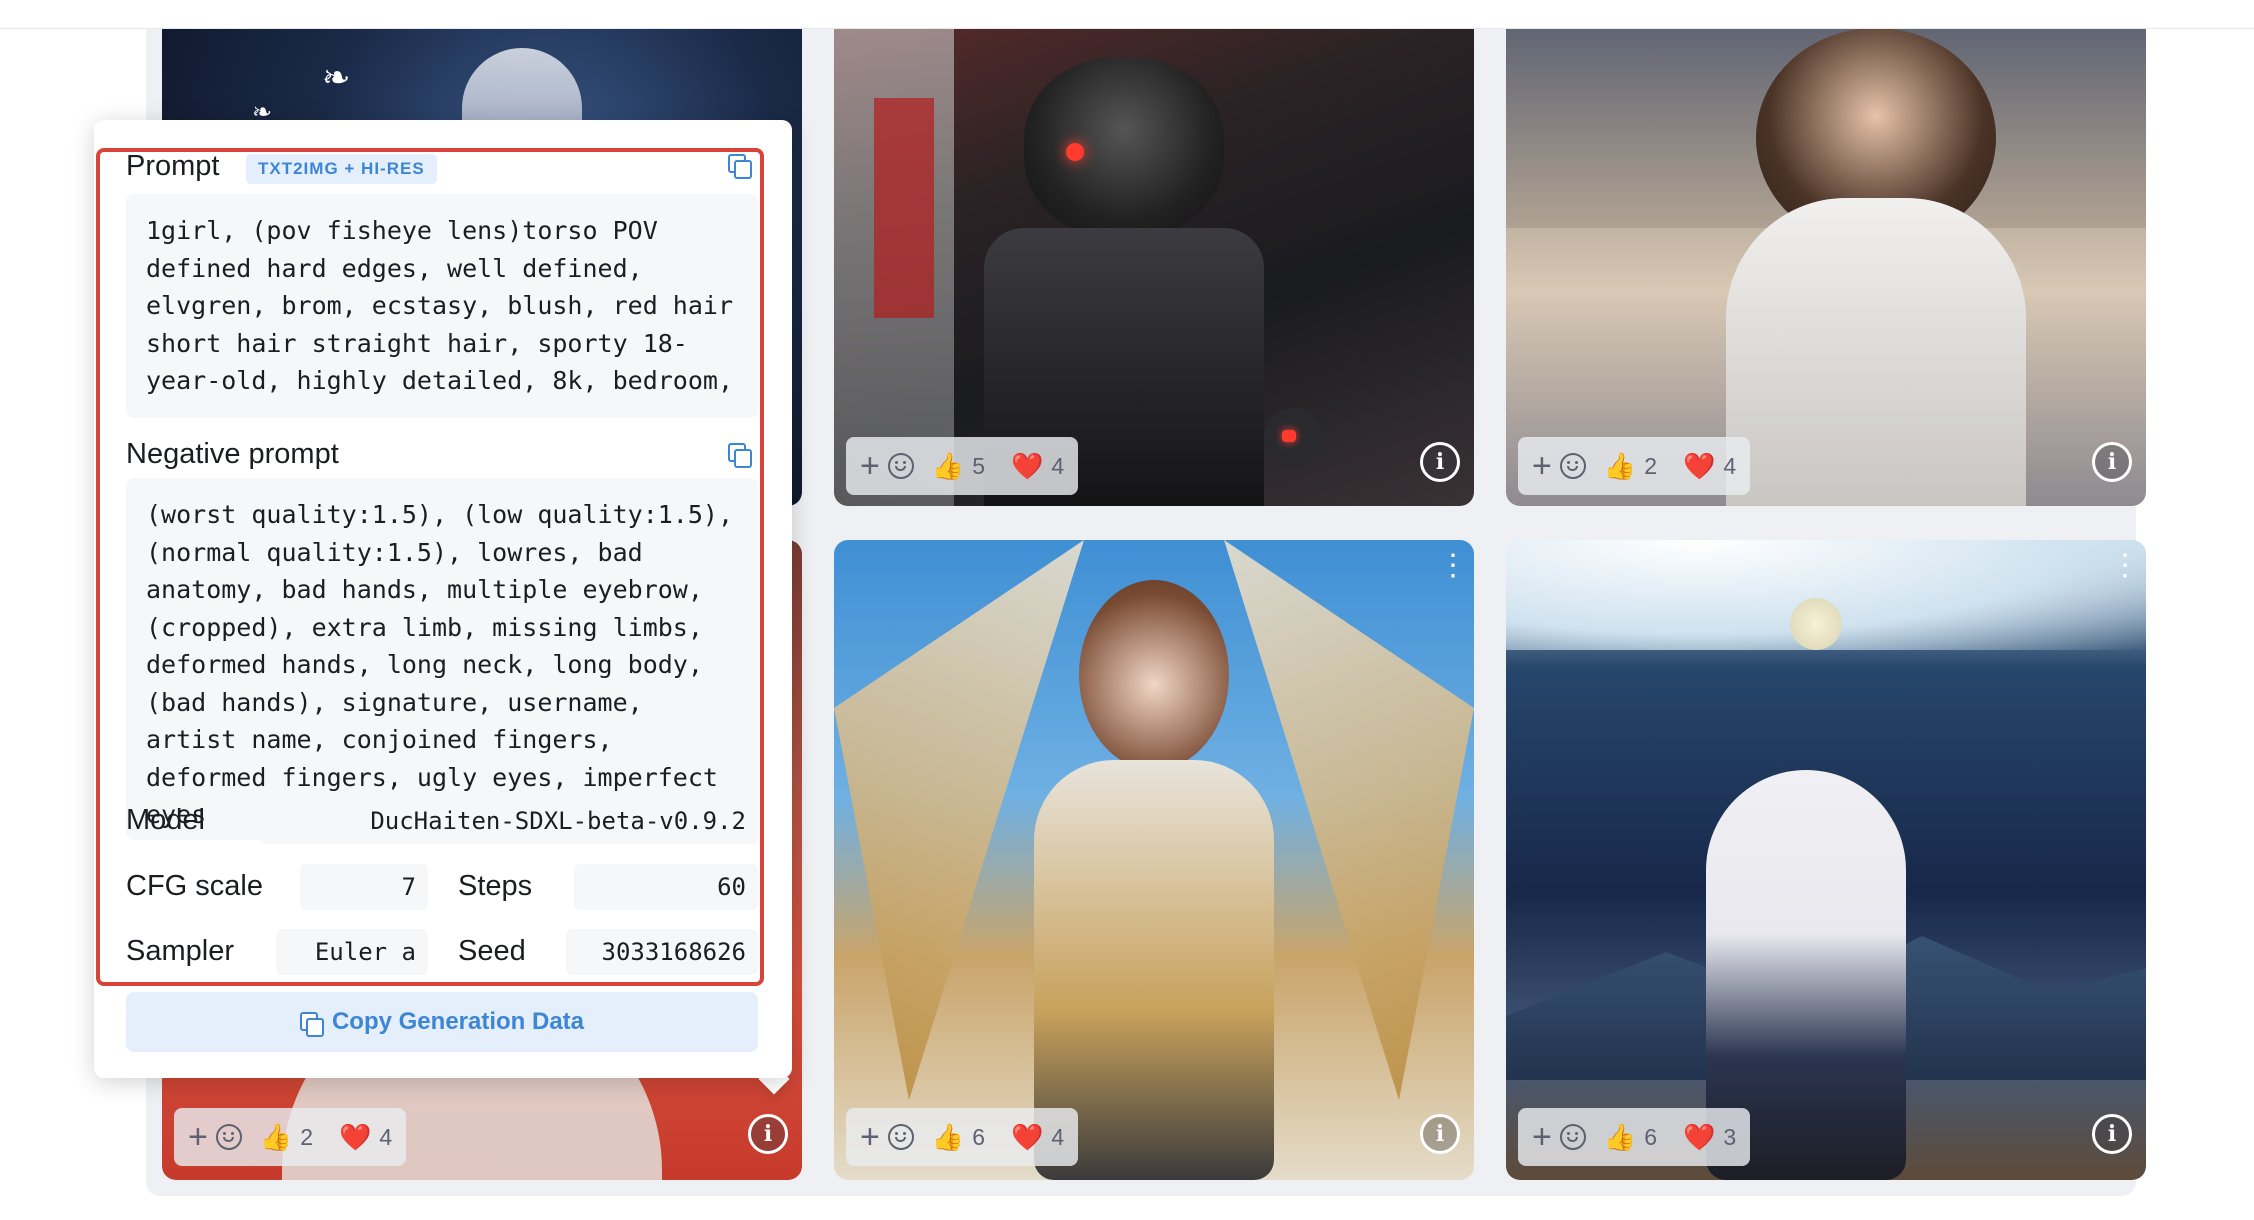 The width and height of the screenshot is (2254, 1220). What do you see at coordinates (1154, 267) in the screenshot?
I see `gallery-card-2: + 👍 5 ❤️ 4 i` at bounding box center [1154, 267].